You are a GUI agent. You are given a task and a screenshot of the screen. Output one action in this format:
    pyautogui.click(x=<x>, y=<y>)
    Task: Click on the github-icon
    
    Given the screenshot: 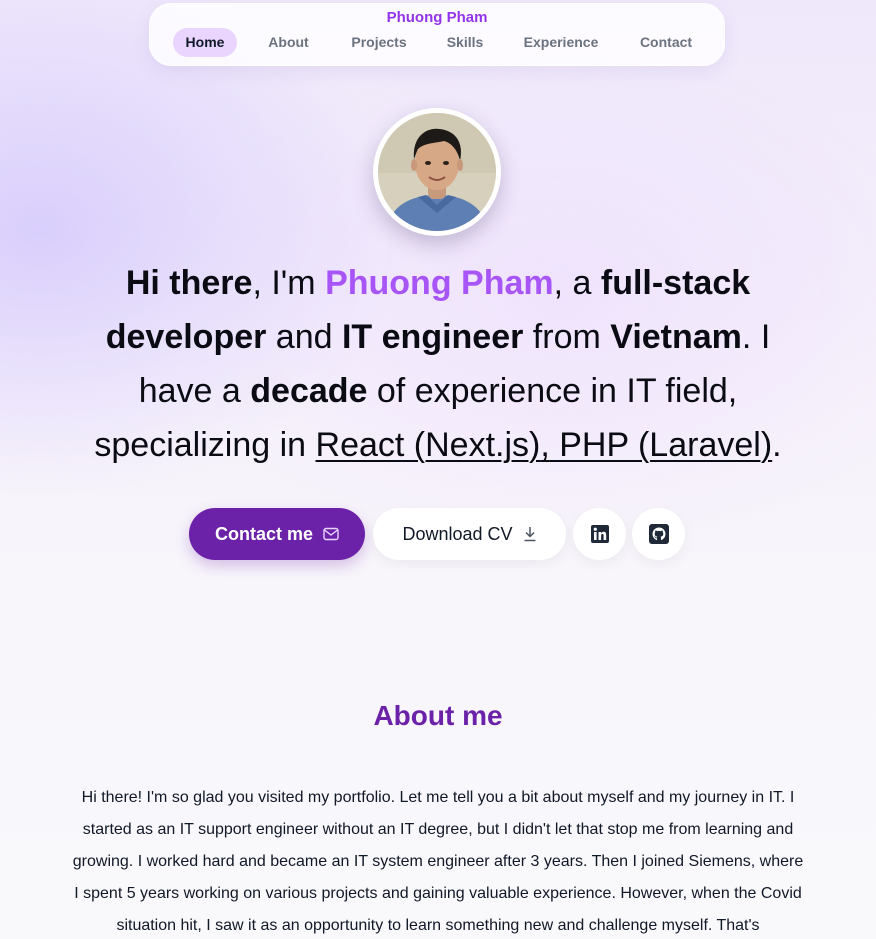 What is the action you would take?
    pyautogui.click(x=658, y=534)
    